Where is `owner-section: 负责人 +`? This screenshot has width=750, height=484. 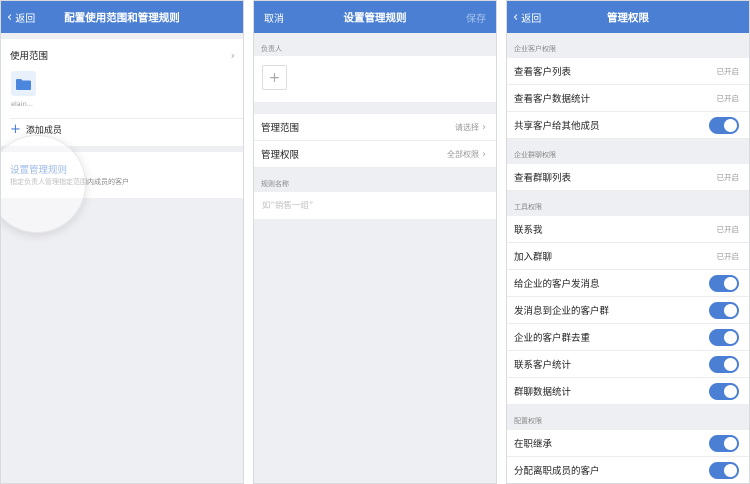 owner-section: 负责人 + is located at coordinates (375, 70).